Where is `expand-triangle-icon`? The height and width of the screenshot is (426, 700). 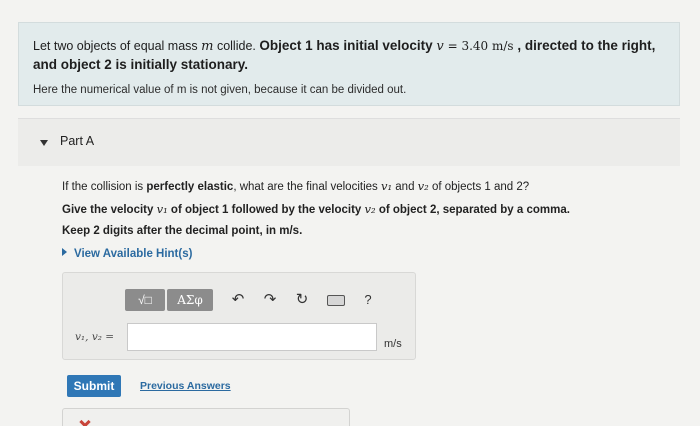 expand-triangle-icon is located at coordinates (64, 252).